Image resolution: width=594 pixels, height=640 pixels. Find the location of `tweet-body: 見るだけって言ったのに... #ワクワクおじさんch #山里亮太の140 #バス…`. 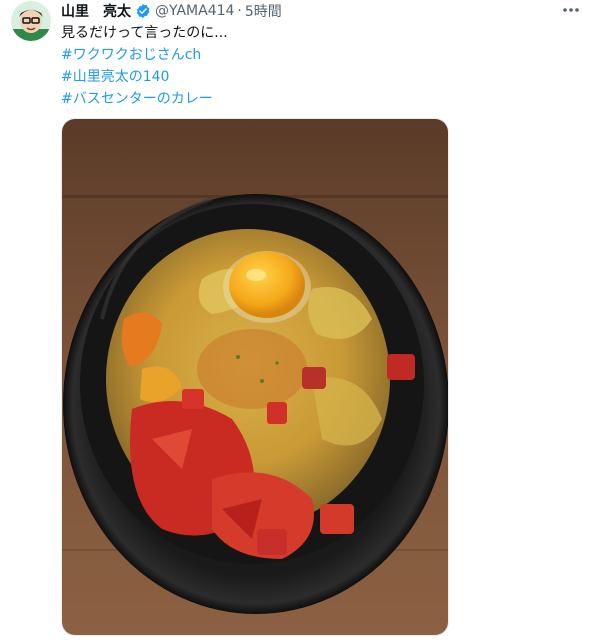

tweet-body: 見るだけって言ったのに... #ワクワクおじさんch #山里亮太の140 #バス… is located at coordinates (144, 66).